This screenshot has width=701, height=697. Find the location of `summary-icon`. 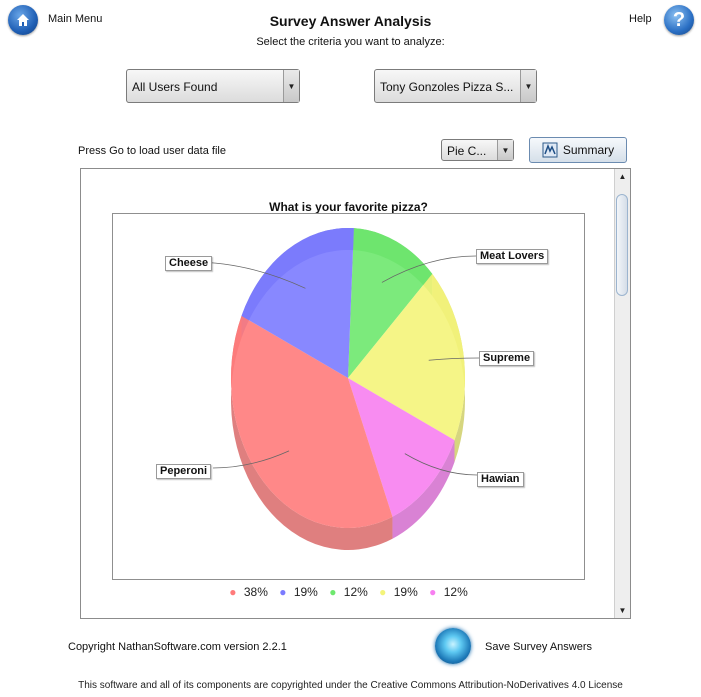

summary-icon is located at coordinates (550, 150).